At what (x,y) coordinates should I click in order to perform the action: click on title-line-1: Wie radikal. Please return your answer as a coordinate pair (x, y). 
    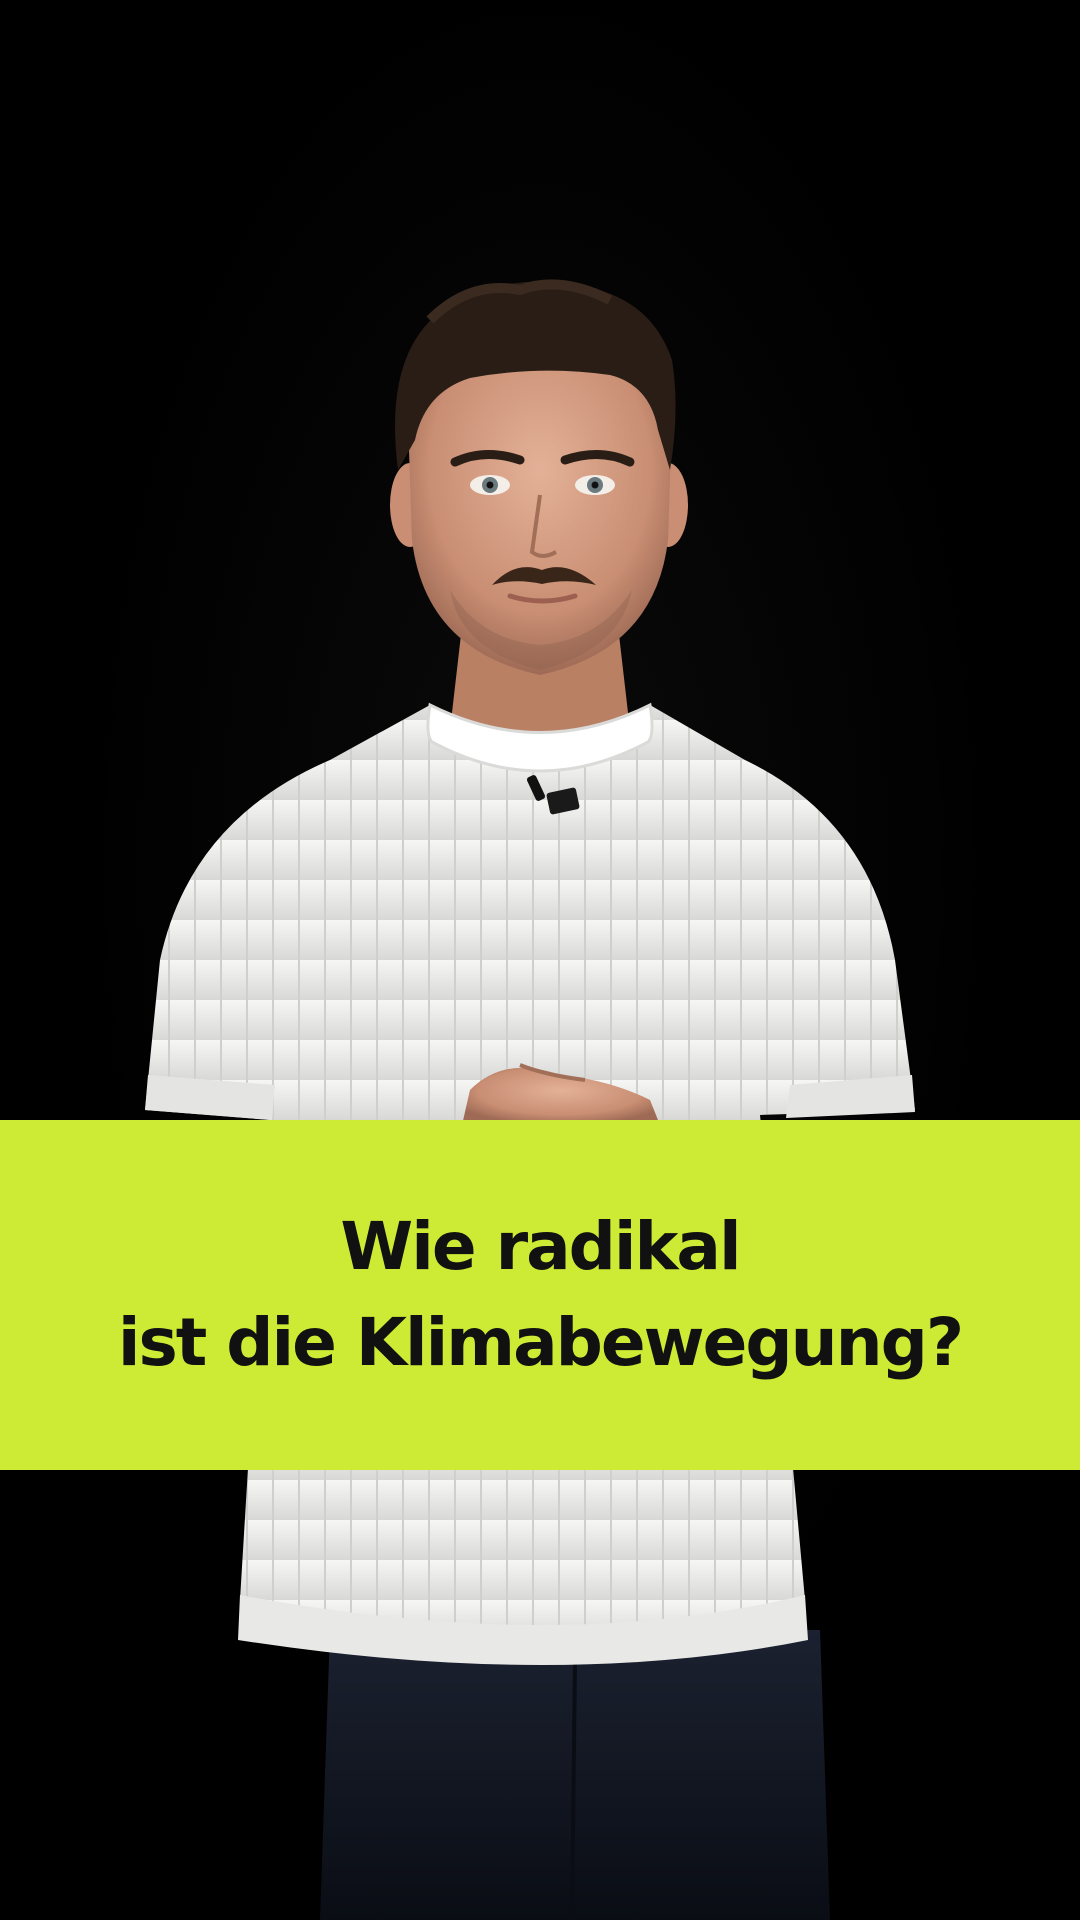
    Looking at the image, I should click on (540, 1246).